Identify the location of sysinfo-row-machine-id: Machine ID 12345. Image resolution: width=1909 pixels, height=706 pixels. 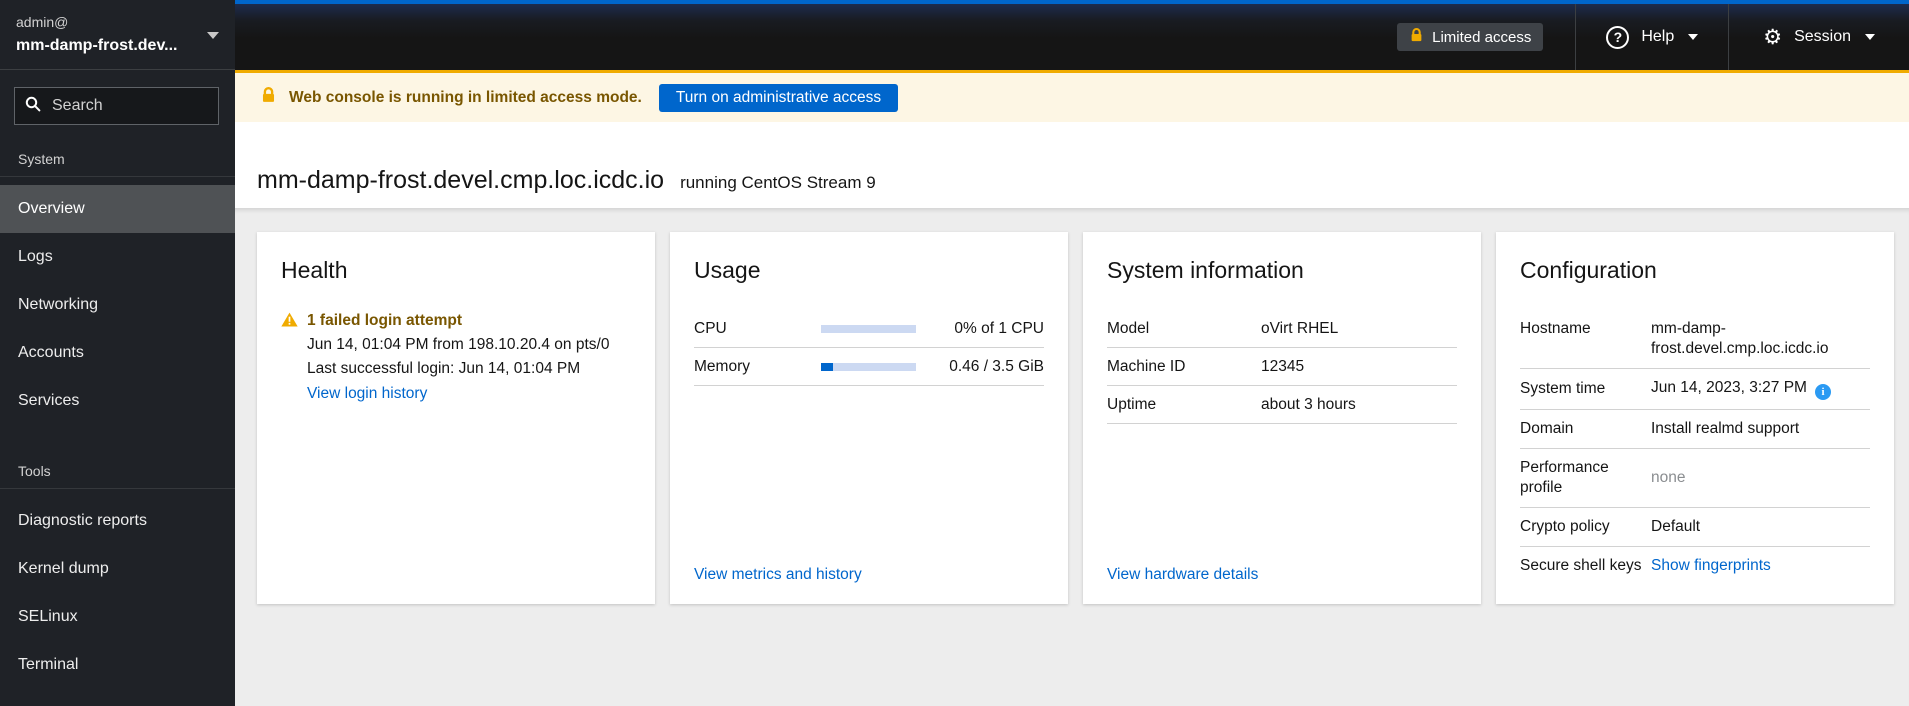
(1282, 367).